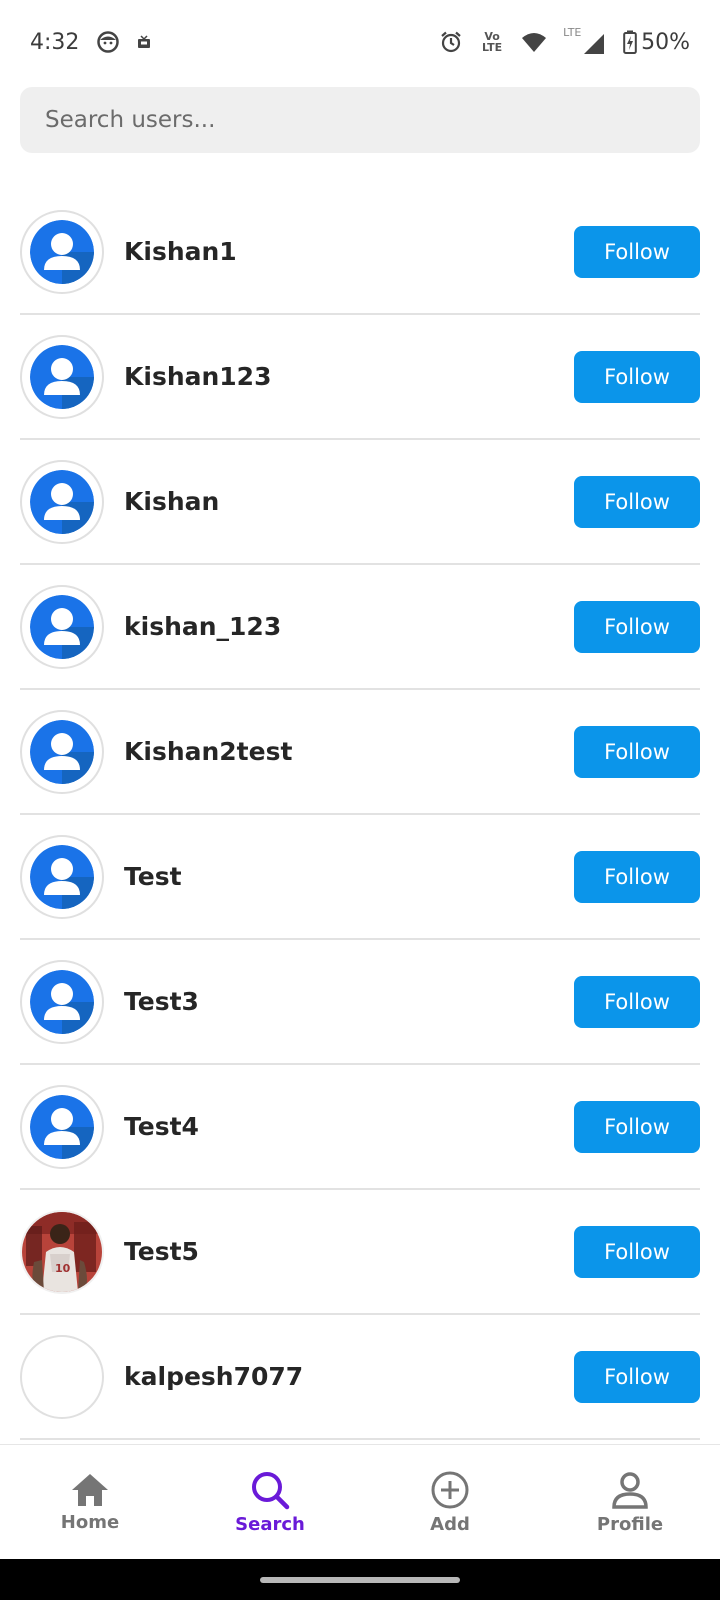  I want to click on home-icon, so click(90, 1489).